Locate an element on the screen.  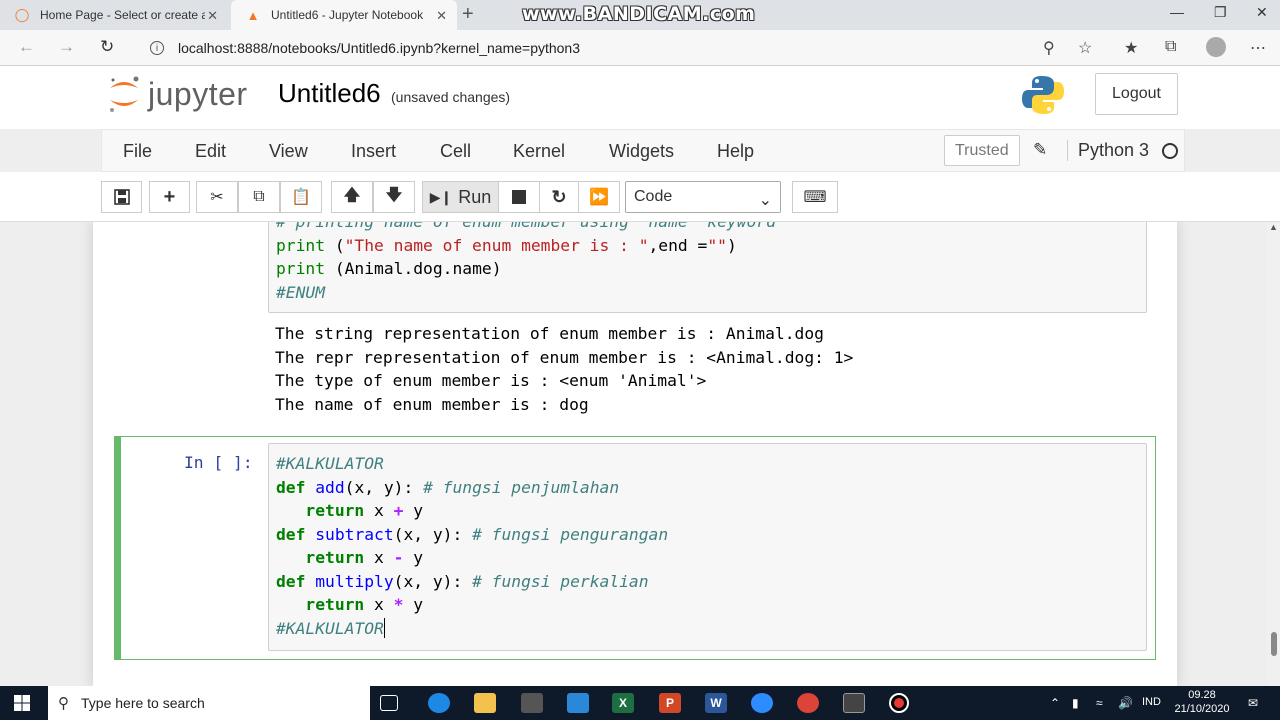
wifi-icon: ≈ is located at coordinates (1099, 703).